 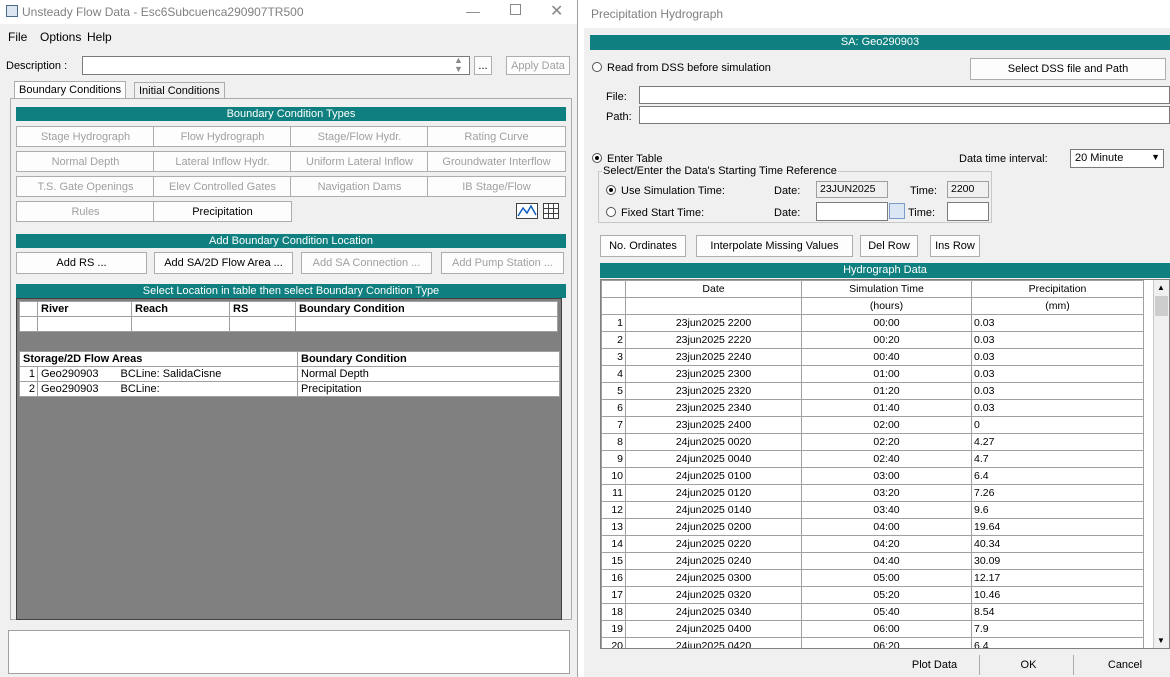 I want to click on del-row-button: Del Row, so click(x=889, y=246).